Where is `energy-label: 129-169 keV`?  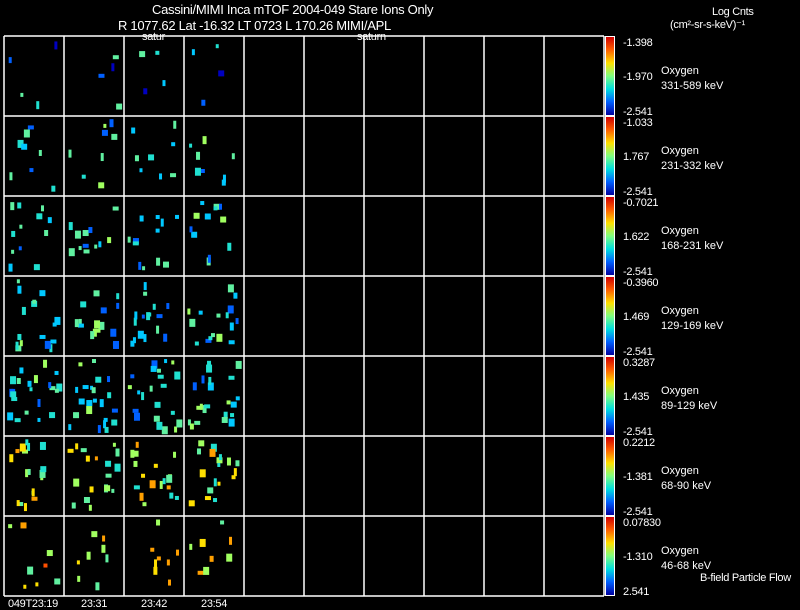
energy-label: 129-169 keV is located at coordinates (692, 326).